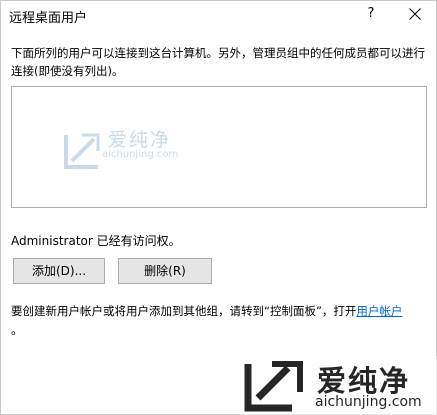  I want to click on footer-instruction: 要创建新用户帐户或将用户添加到其他组，请转到“控制面板”，打开, so click(184, 311).